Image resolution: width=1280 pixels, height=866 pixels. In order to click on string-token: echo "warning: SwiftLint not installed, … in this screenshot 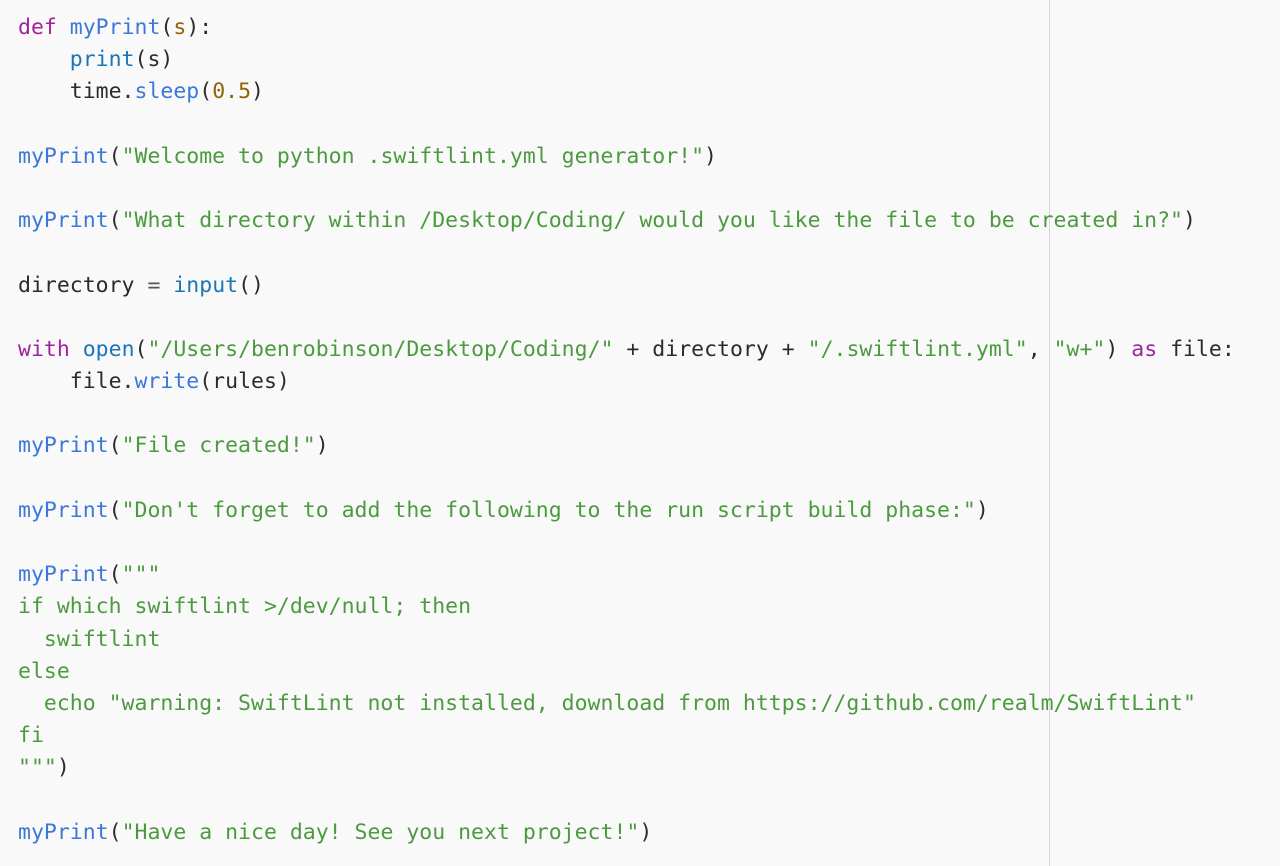, I will do `click(607, 703)`.